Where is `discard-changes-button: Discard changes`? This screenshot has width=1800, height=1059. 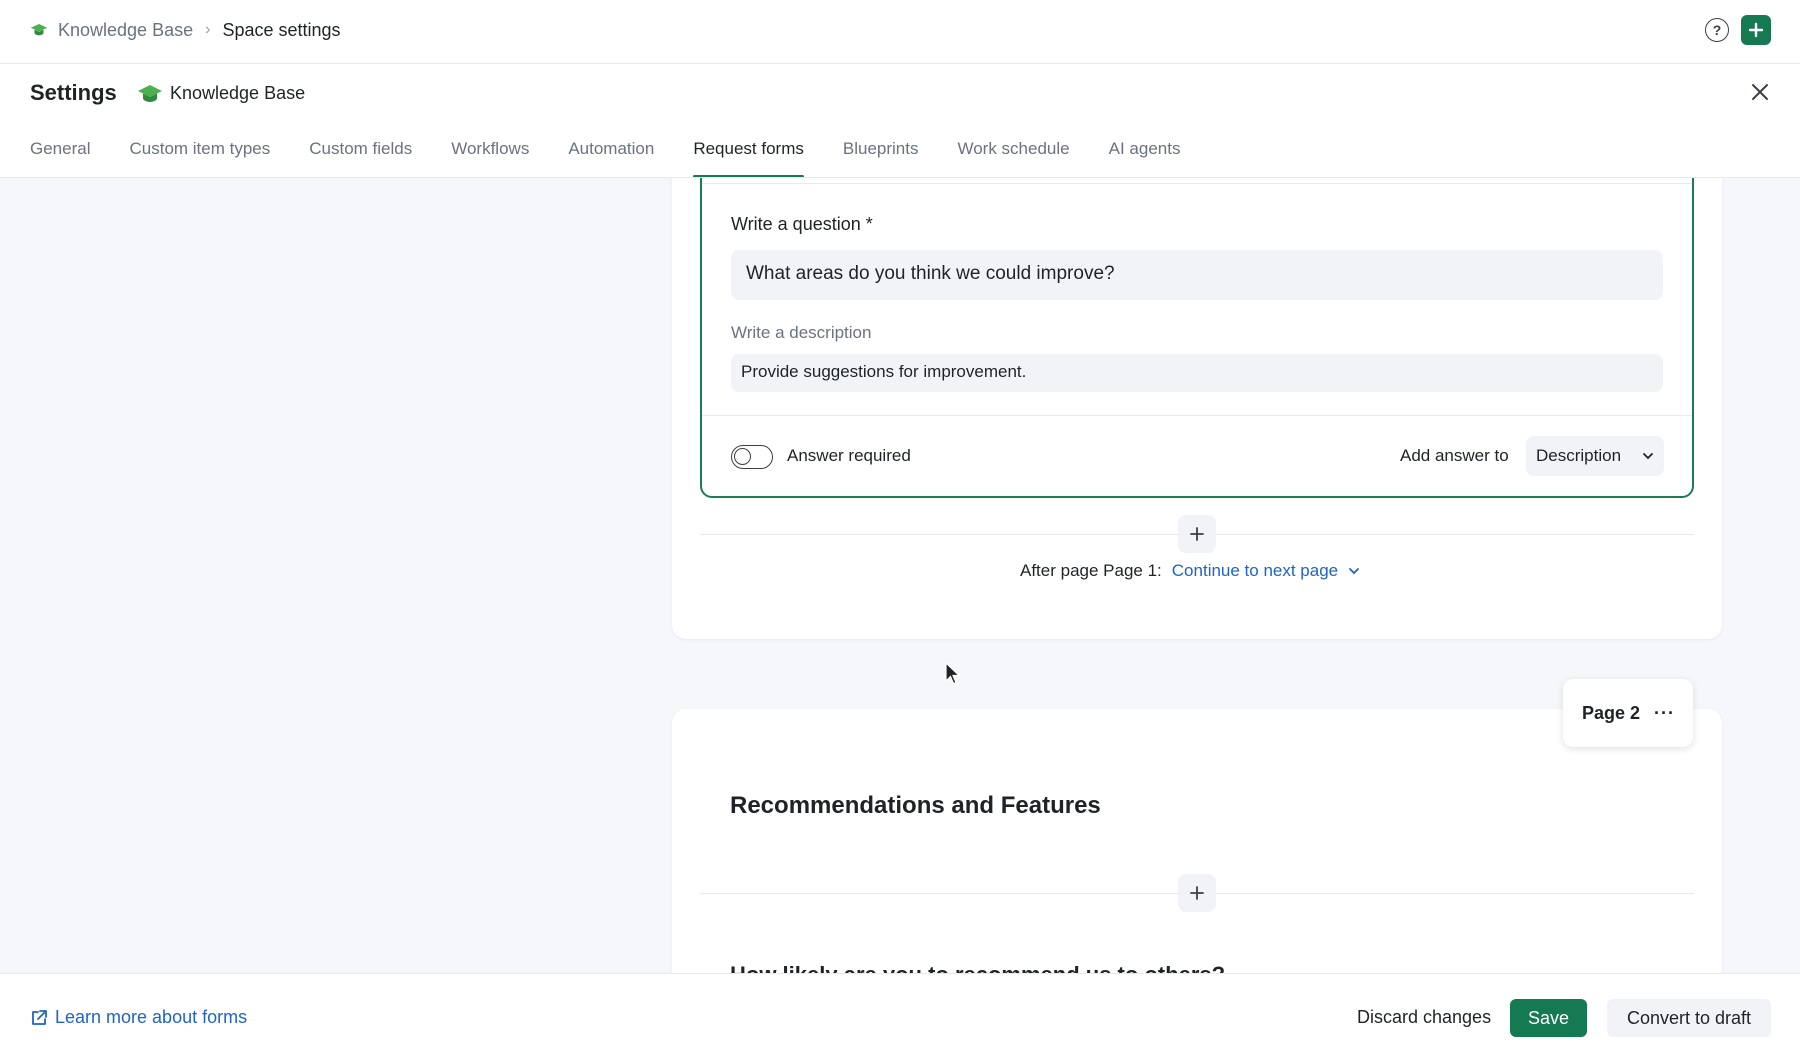
discard-changes-button: Discard changes is located at coordinates (1424, 1017).